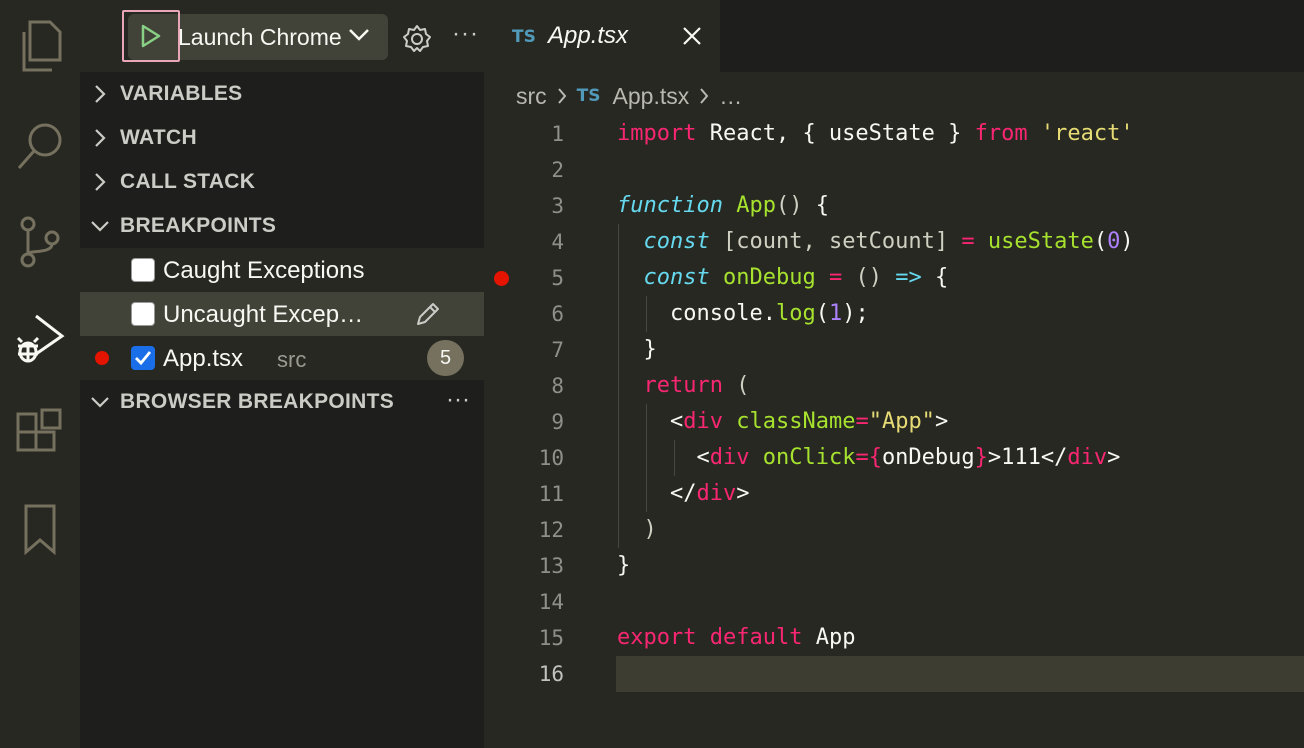 The width and height of the screenshot is (1304, 748). Describe the element at coordinates (894, 494) in the screenshot. I see `code-line: 11 </div>` at that location.